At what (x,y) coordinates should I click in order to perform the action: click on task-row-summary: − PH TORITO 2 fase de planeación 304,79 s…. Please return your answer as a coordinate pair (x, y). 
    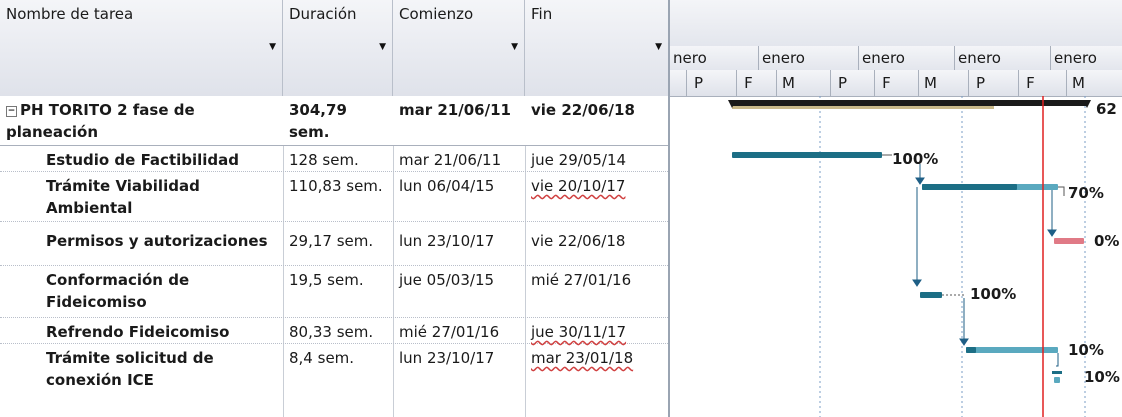
    Looking at the image, I should click on (334, 121).